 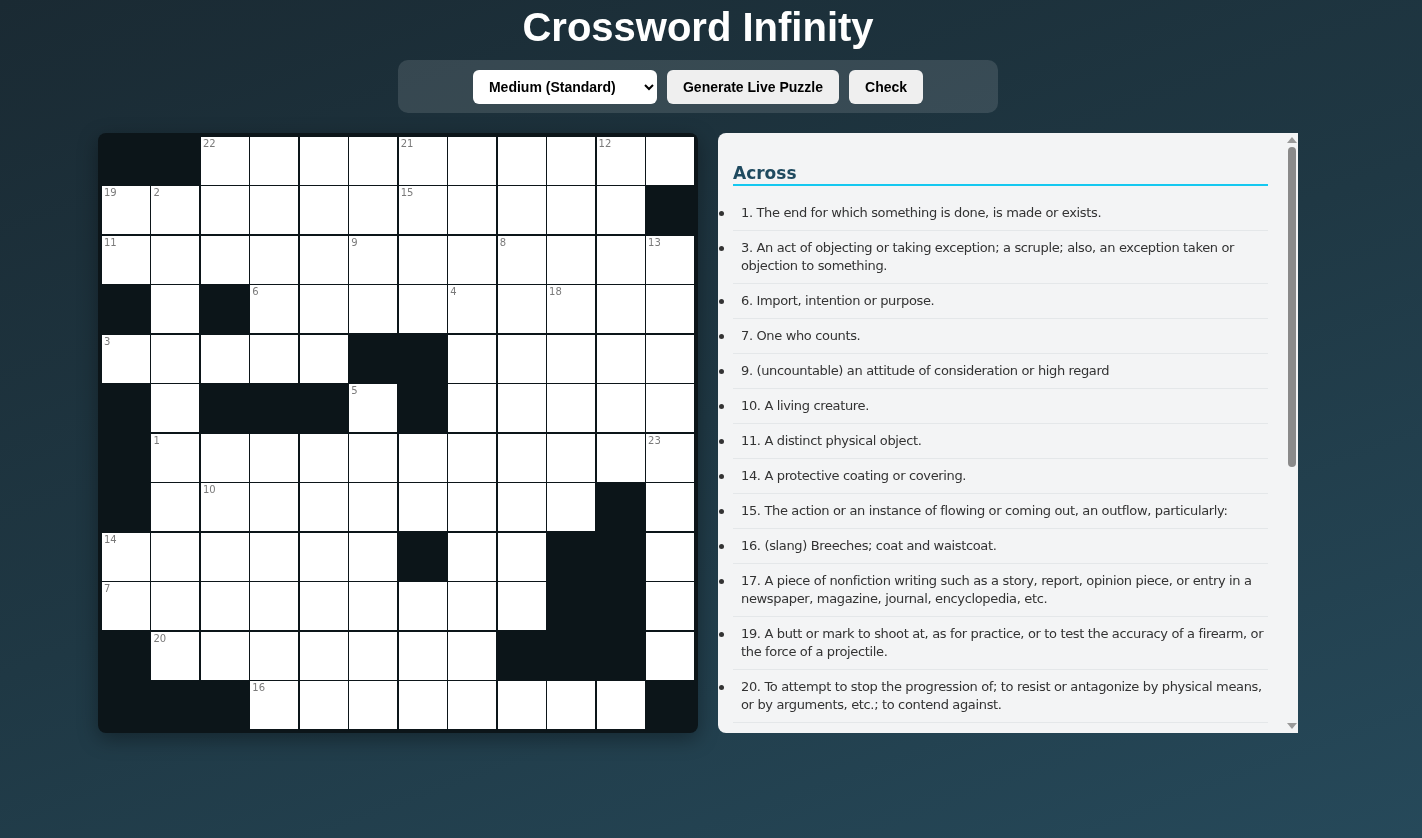 What do you see at coordinates (422, 210) in the screenshot?
I see `grid-cell: 15` at bounding box center [422, 210].